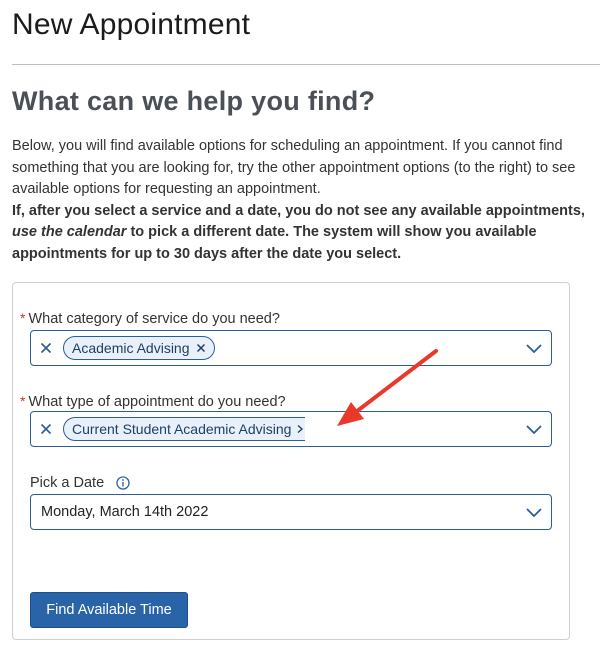  What do you see at coordinates (157, 402) in the screenshot?
I see `appointment-type-label-text: What type of appointment do you need?` at bounding box center [157, 402].